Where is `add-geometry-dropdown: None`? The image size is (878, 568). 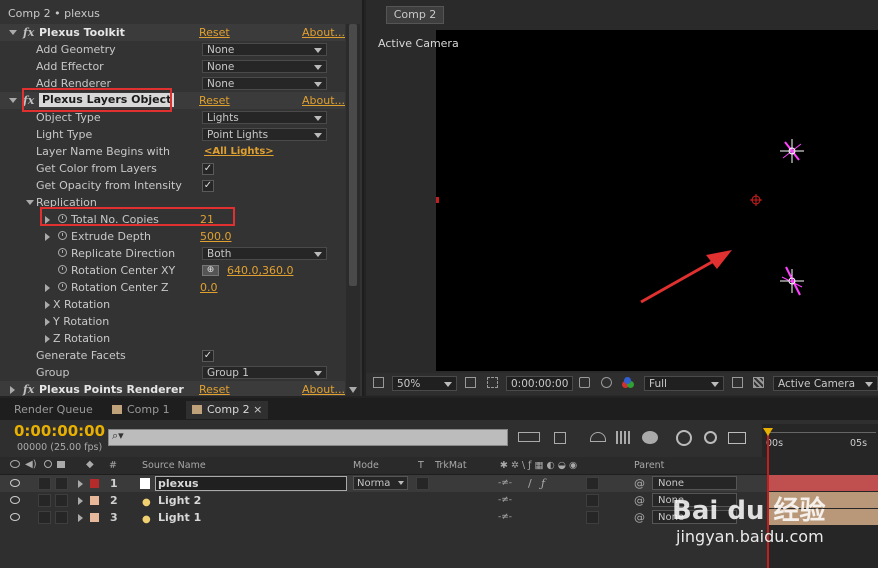 add-geometry-dropdown: None is located at coordinates (264, 49).